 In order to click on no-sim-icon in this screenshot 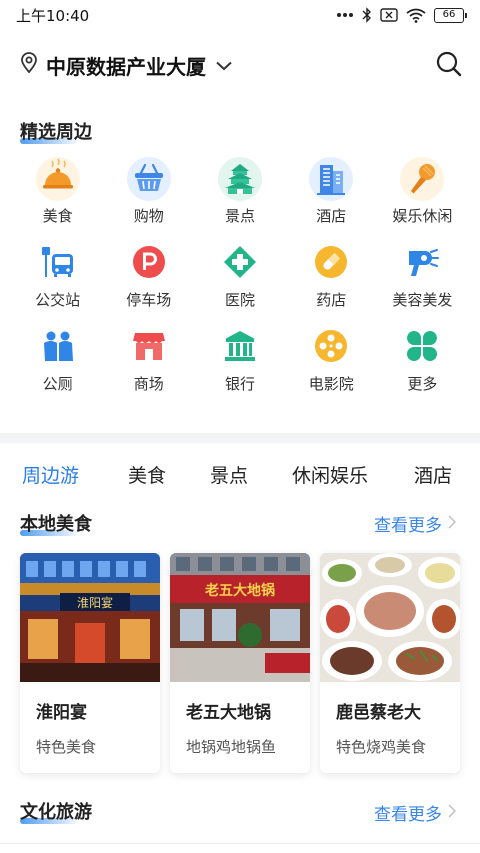, I will do `click(389, 15)`.